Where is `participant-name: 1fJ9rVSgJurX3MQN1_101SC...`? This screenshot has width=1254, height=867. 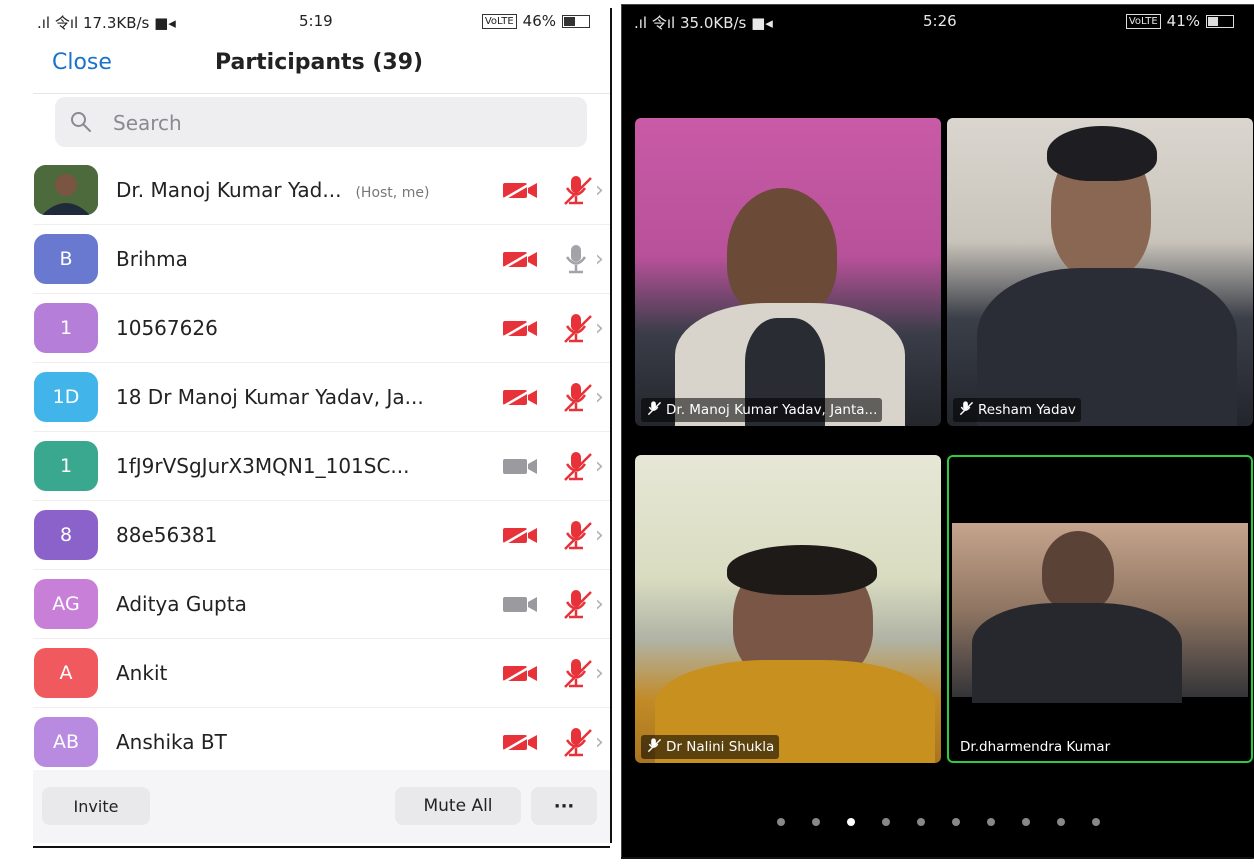 participant-name: 1fJ9rVSgJurX3MQN1_101SC... is located at coordinates (263, 466).